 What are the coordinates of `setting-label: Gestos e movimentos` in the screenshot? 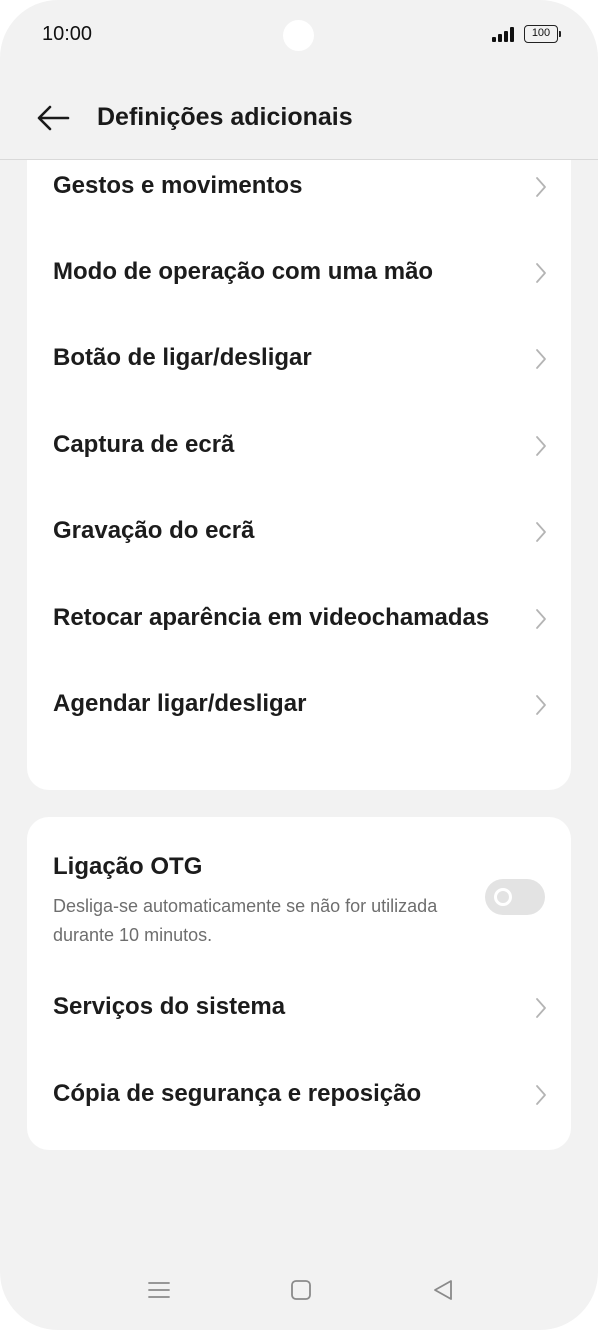 It's located at (178, 185).